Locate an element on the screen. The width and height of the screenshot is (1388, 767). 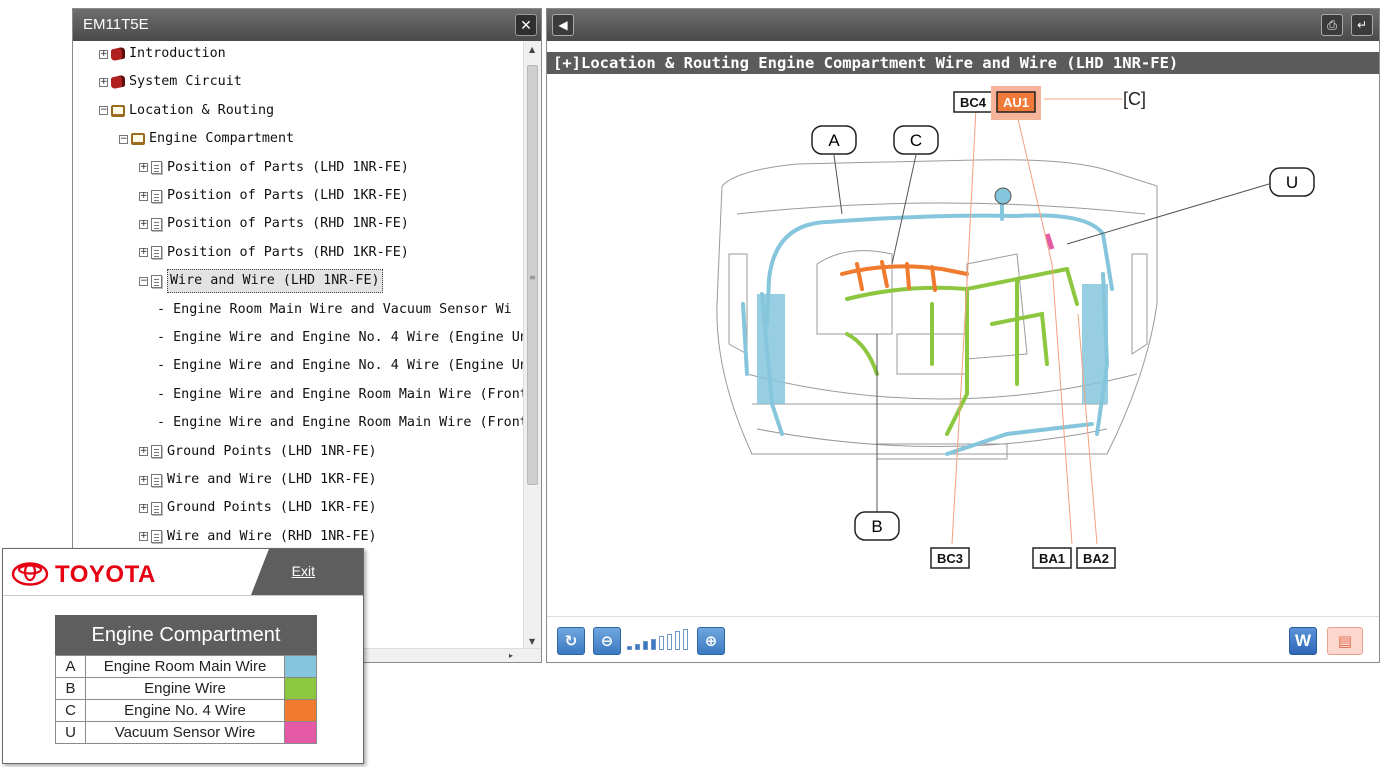
left-fuse-block is located at coordinates (771, 349).